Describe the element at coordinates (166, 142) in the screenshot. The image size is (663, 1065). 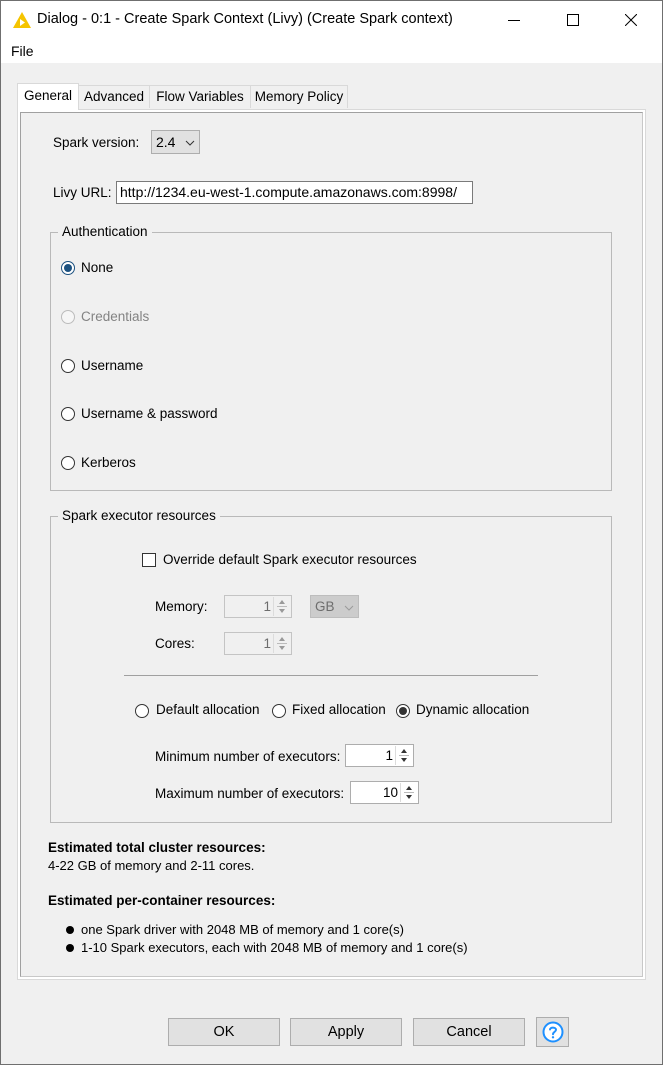
I see `spark-version-value: 2.4` at that location.